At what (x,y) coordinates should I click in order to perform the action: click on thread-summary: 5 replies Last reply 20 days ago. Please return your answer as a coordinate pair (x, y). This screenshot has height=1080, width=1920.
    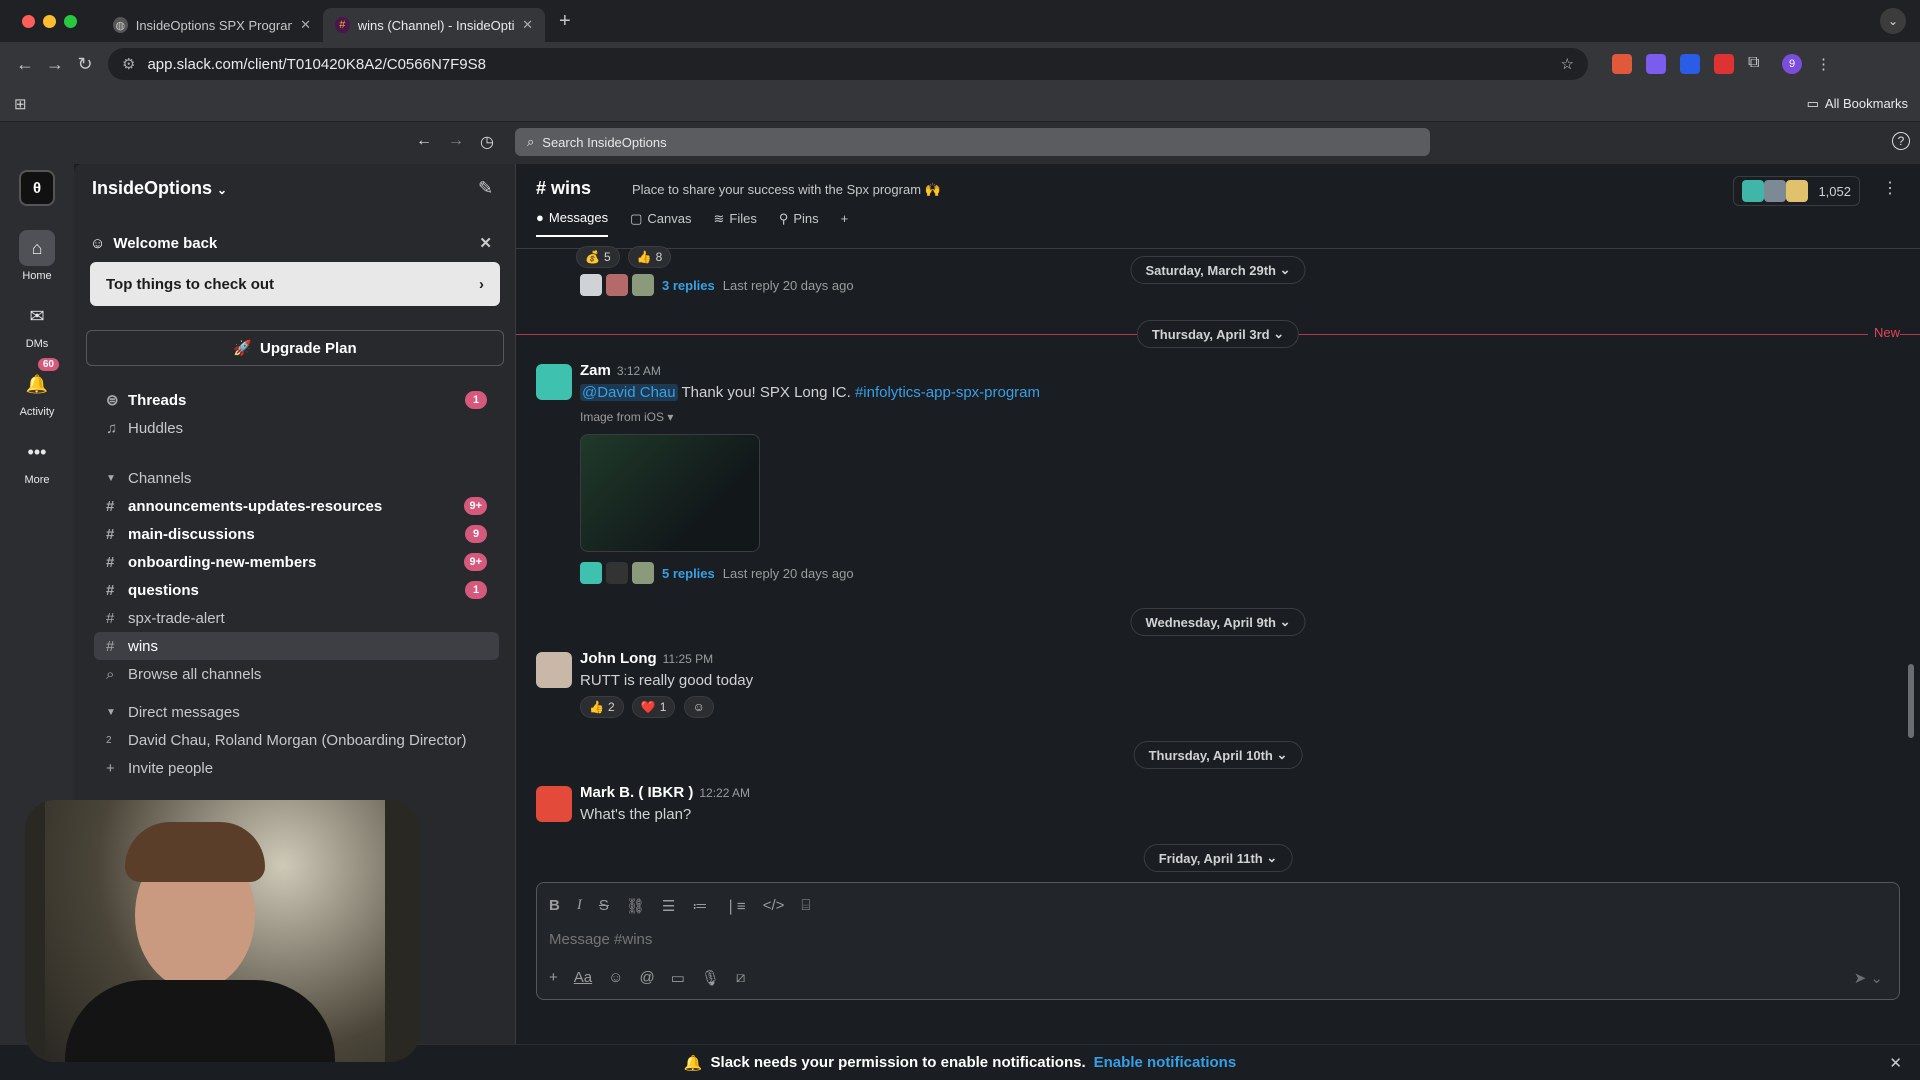
    Looking at the image, I should click on (717, 573).